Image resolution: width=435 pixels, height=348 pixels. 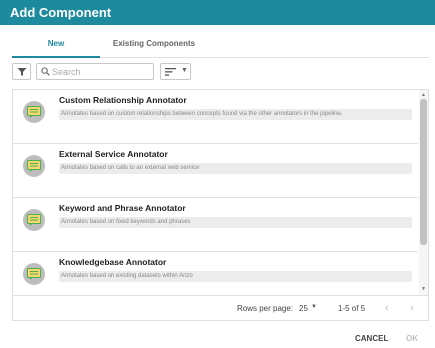 What do you see at coordinates (56, 44) in the screenshot?
I see `tab-new: New` at bounding box center [56, 44].